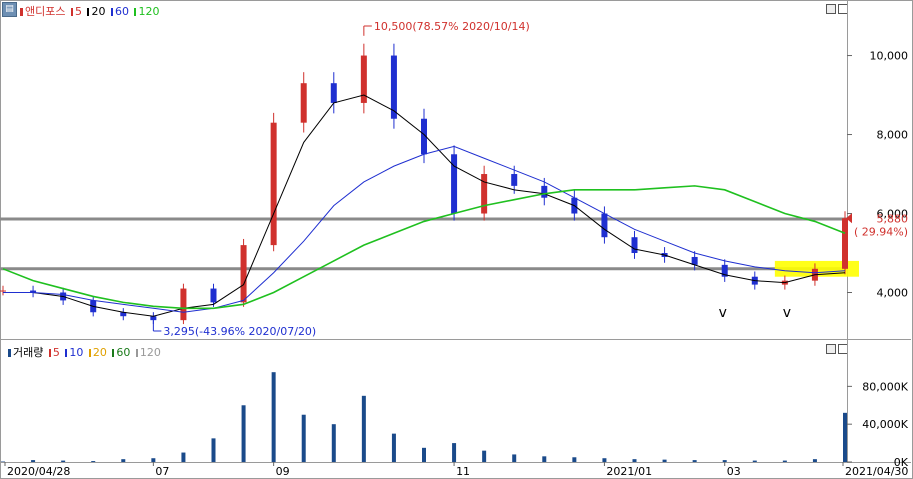  What do you see at coordinates (283, 471) in the screenshot?
I see `x-tick-label: 09` at bounding box center [283, 471].